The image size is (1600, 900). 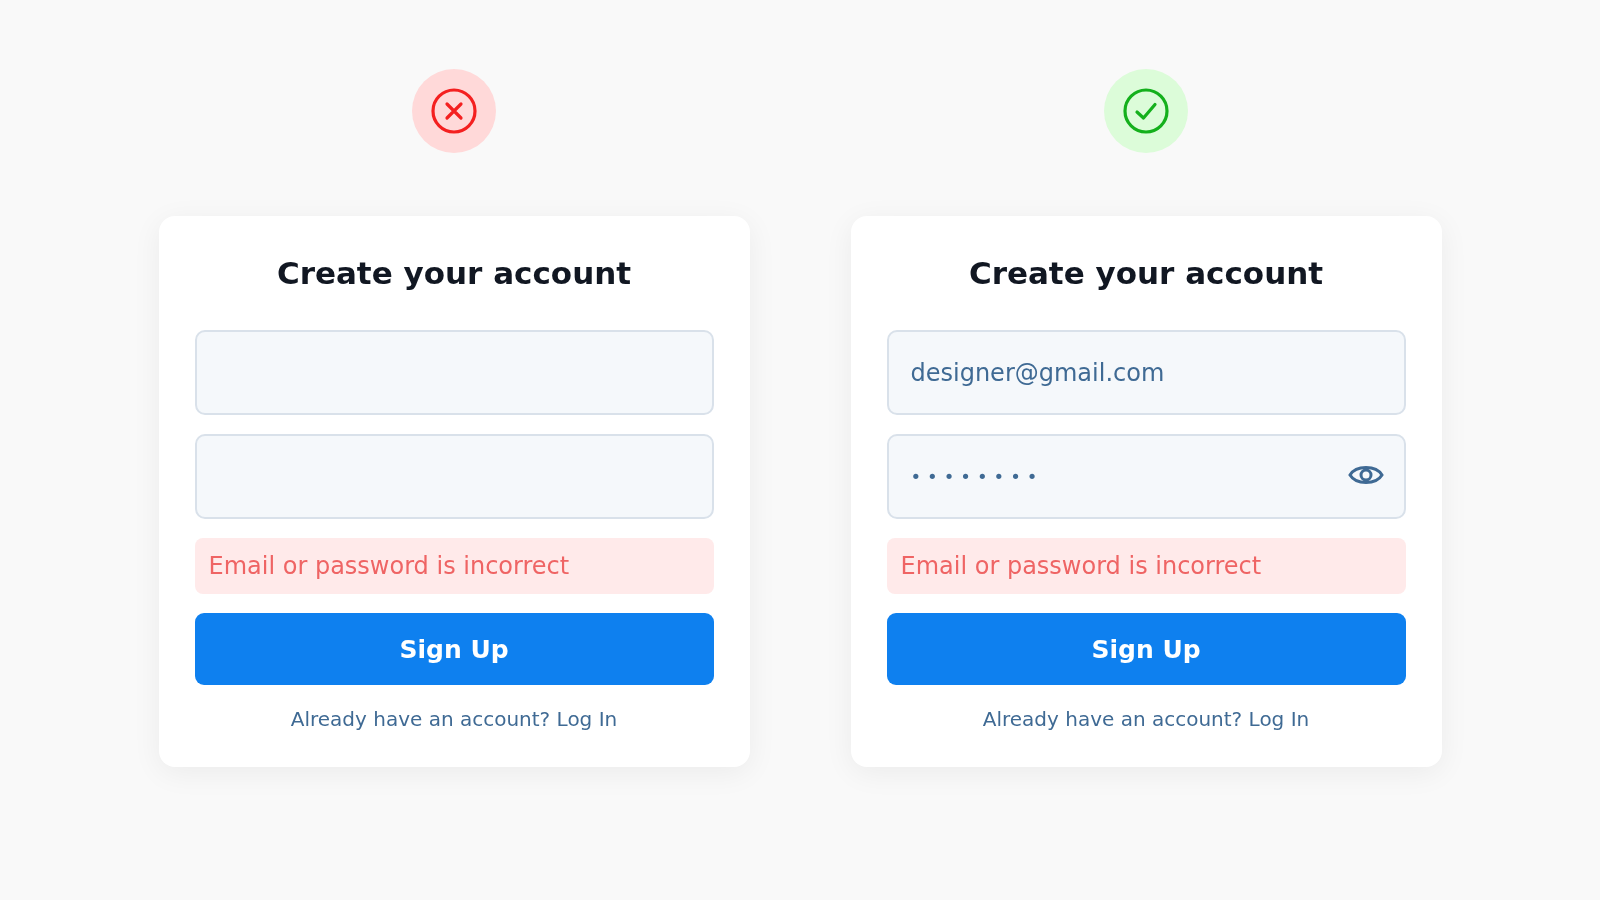 What do you see at coordinates (454, 476) in the screenshot?
I see `password-field` at bounding box center [454, 476].